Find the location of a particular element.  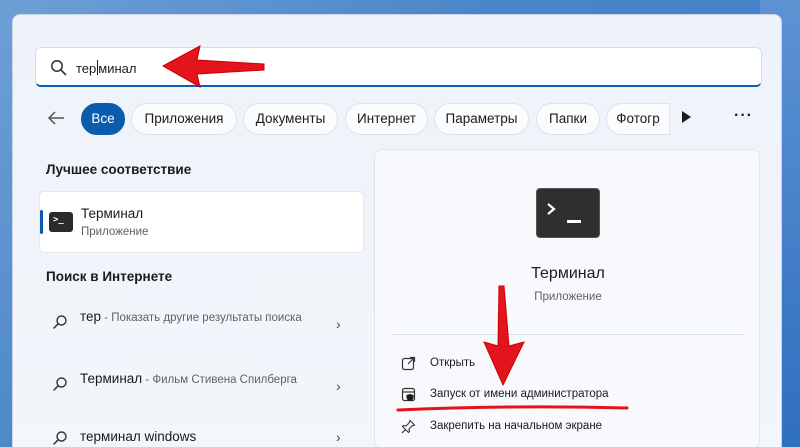

open-external-icon is located at coordinates (408, 363).